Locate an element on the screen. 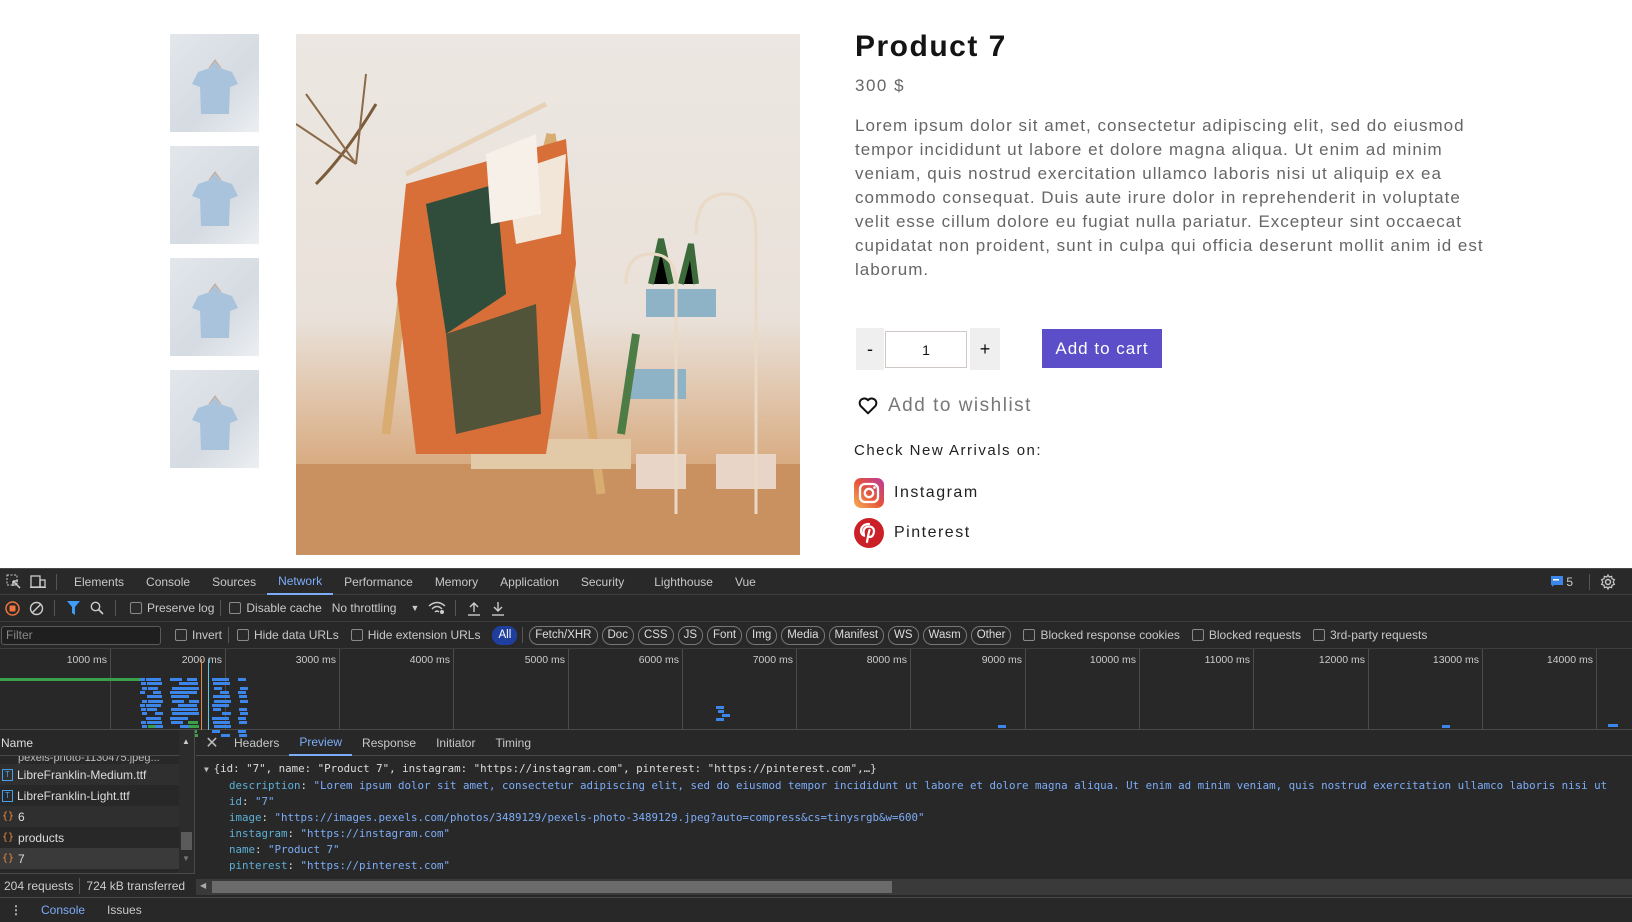 Image resolution: width=1632 pixels, height=922 pixels. close-icon: ✕ is located at coordinates (212, 743).